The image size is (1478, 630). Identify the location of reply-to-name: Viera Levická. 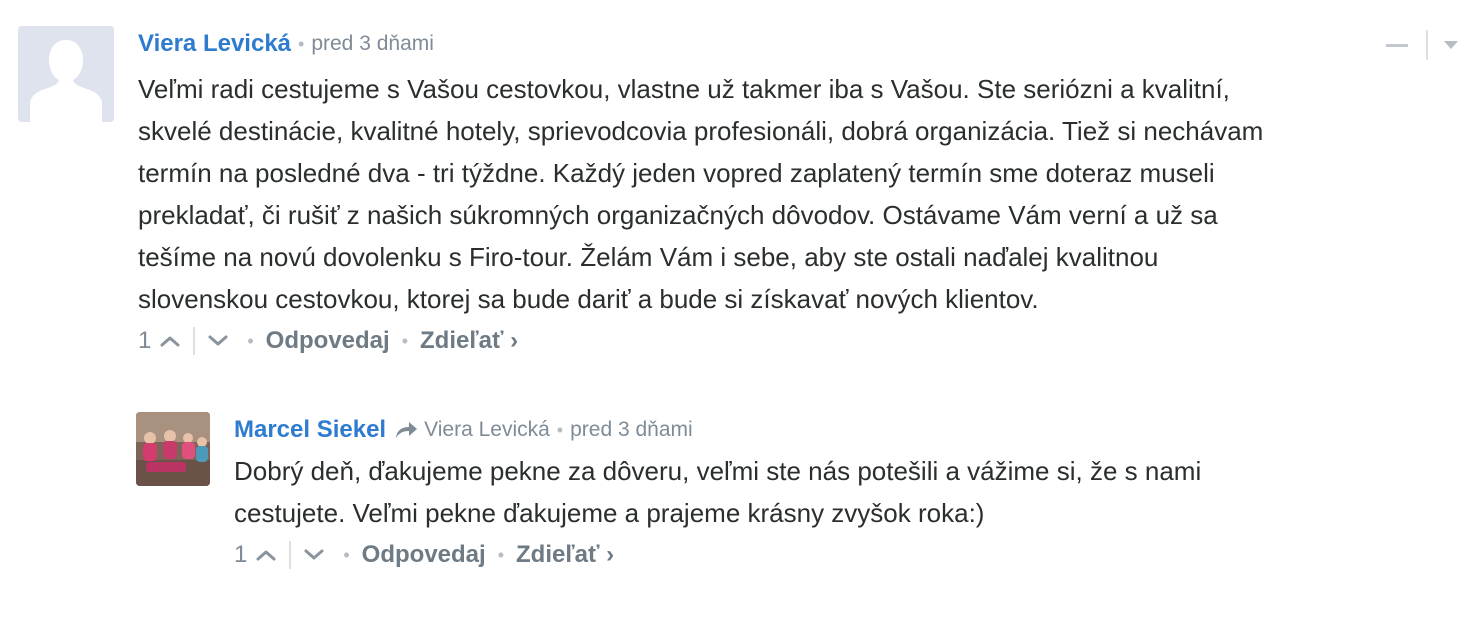
(487, 430).